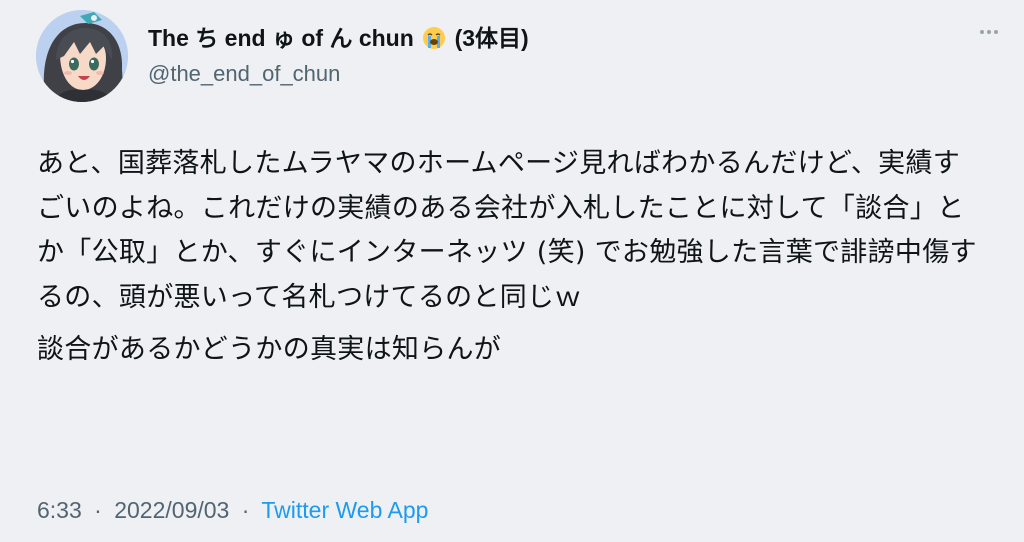 This screenshot has width=1024, height=542. What do you see at coordinates (171, 510) in the screenshot?
I see `tweet-date: 2022/09/03` at bounding box center [171, 510].